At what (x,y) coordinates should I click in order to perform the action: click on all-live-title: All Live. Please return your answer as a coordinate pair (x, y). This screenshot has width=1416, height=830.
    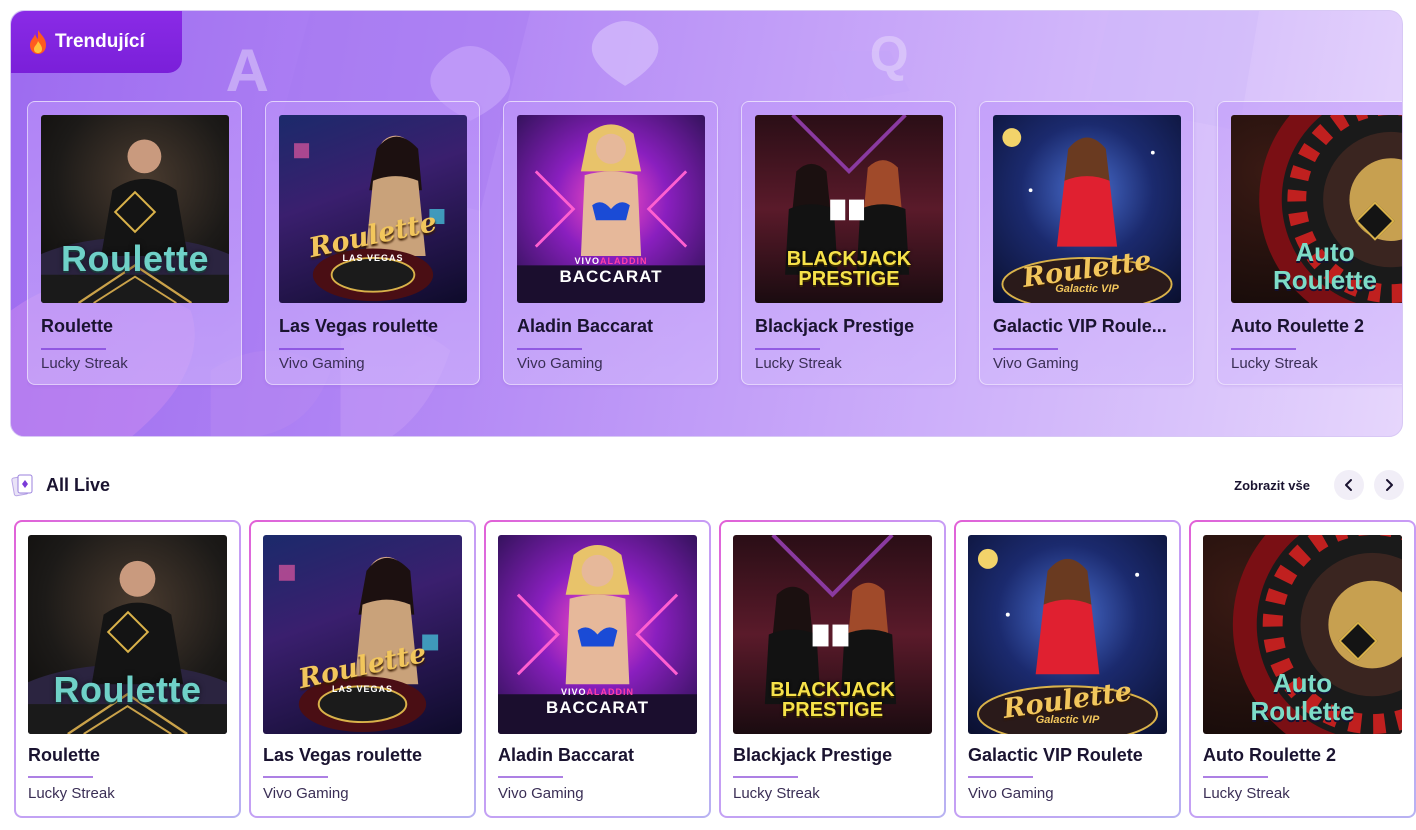
    Looking at the image, I should click on (78, 484).